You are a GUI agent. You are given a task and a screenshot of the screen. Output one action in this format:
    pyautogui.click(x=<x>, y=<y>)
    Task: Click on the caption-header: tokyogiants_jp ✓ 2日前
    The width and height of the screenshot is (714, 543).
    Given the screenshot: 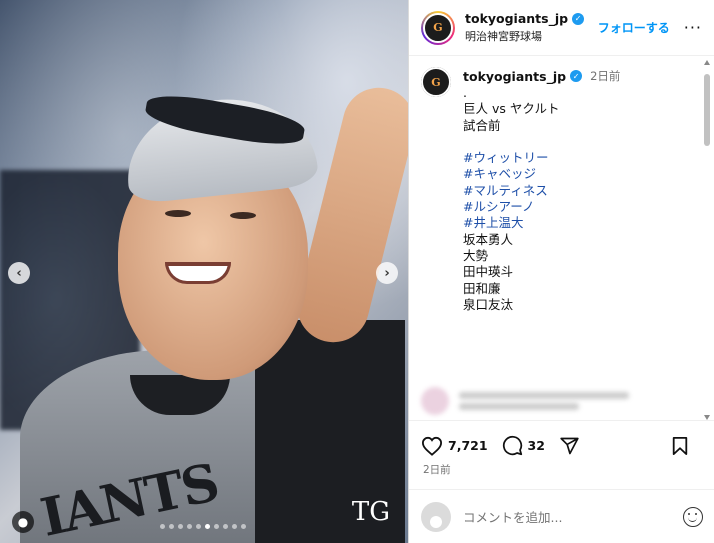 What is the action you would take?
    pyautogui.click(x=541, y=76)
    